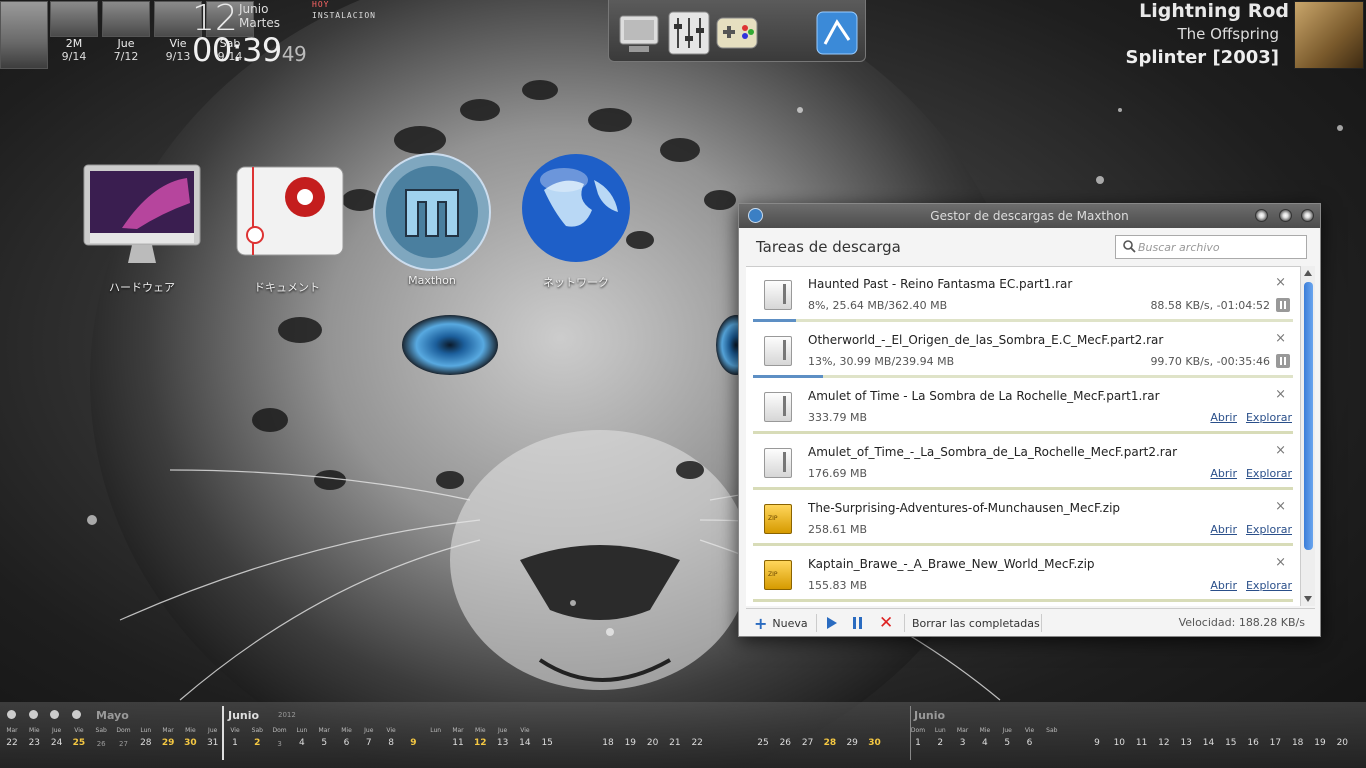 The image size is (1366, 768). I want to click on clear-completed-button: Borrar las completadas, so click(976, 623).